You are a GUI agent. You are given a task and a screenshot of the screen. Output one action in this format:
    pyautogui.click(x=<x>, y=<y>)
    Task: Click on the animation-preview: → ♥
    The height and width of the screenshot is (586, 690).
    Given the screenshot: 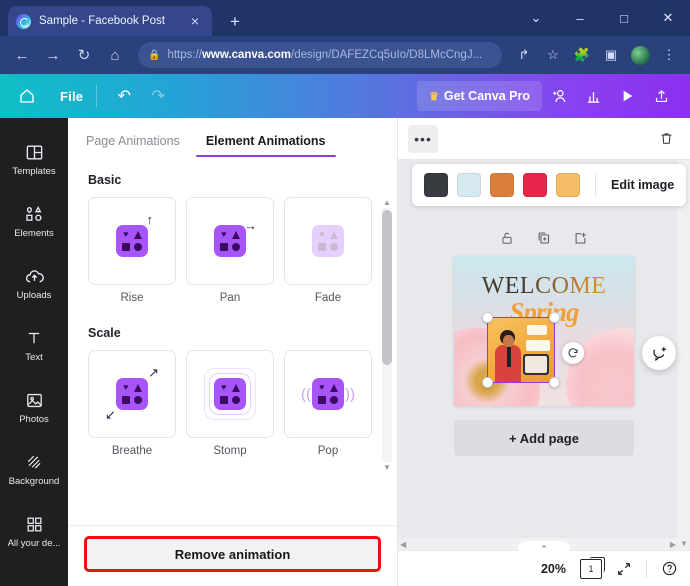 What is the action you would take?
    pyautogui.click(x=230, y=241)
    